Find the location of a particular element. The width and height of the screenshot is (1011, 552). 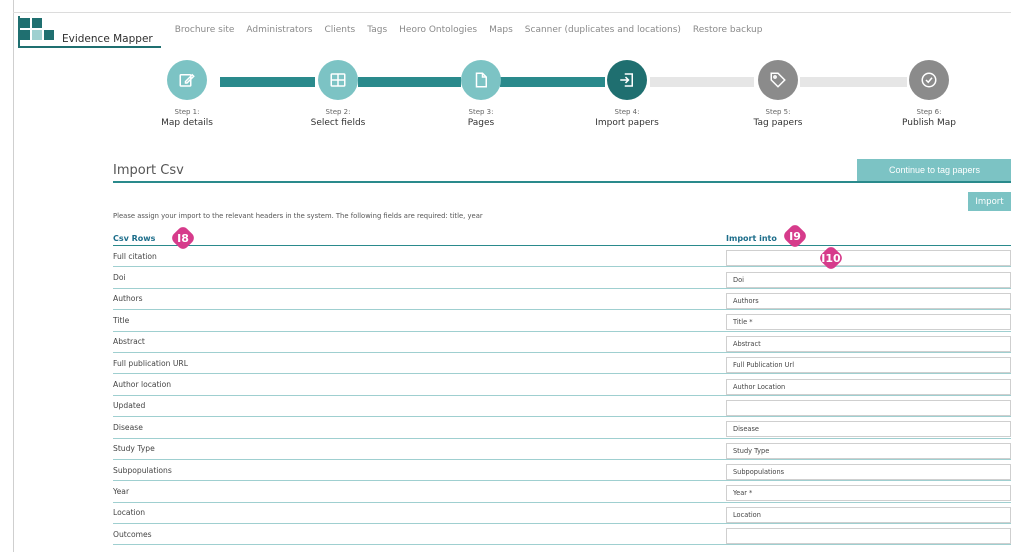

nav-link-scanner: Scanner (duplicates and locations) is located at coordinates (603, 30).